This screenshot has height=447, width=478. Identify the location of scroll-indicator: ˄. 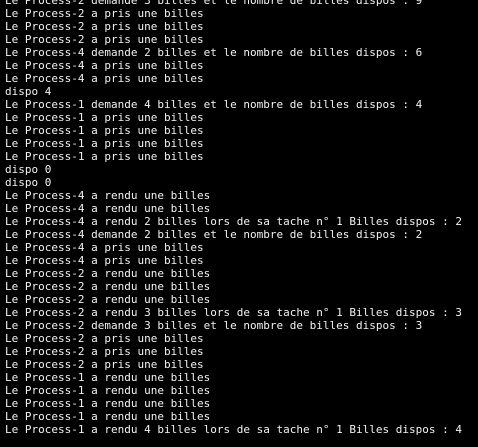
(471, 2).